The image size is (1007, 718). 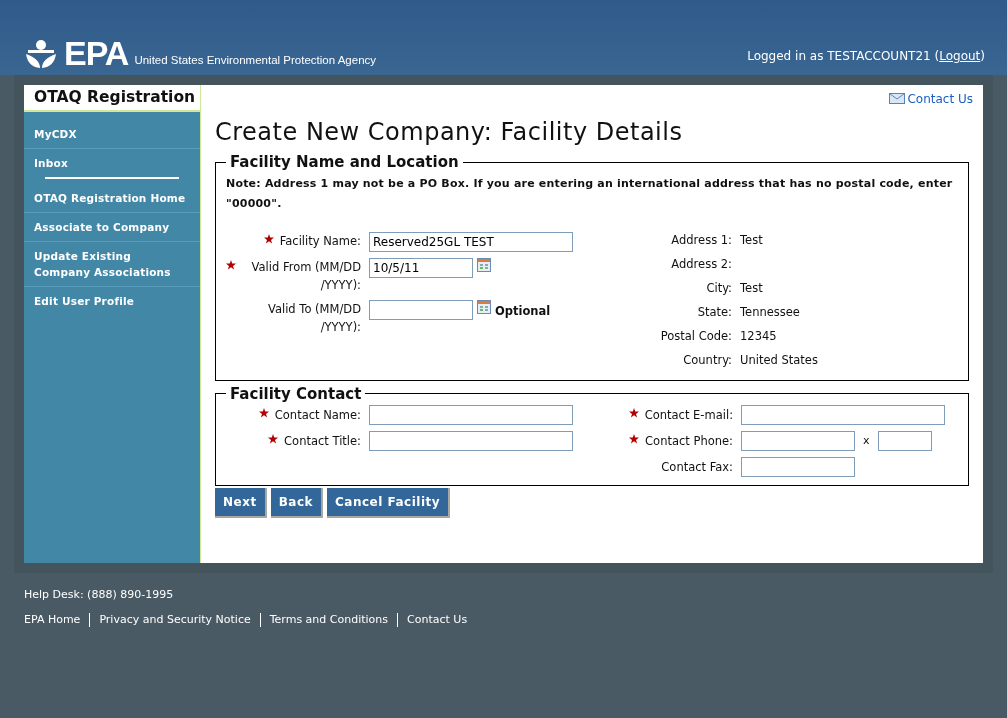 I want to click on field-label: Contact Fax:, so click(x=697, y=467).